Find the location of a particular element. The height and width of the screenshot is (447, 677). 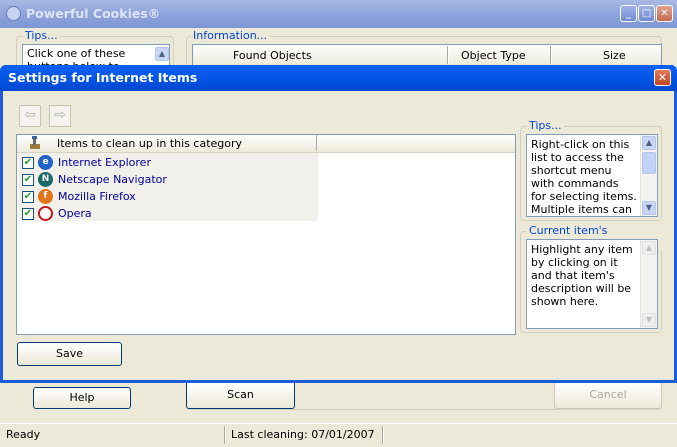

dialog-title-bar: Settings for Internet Items ✕ is located at coordinates (338, 78).